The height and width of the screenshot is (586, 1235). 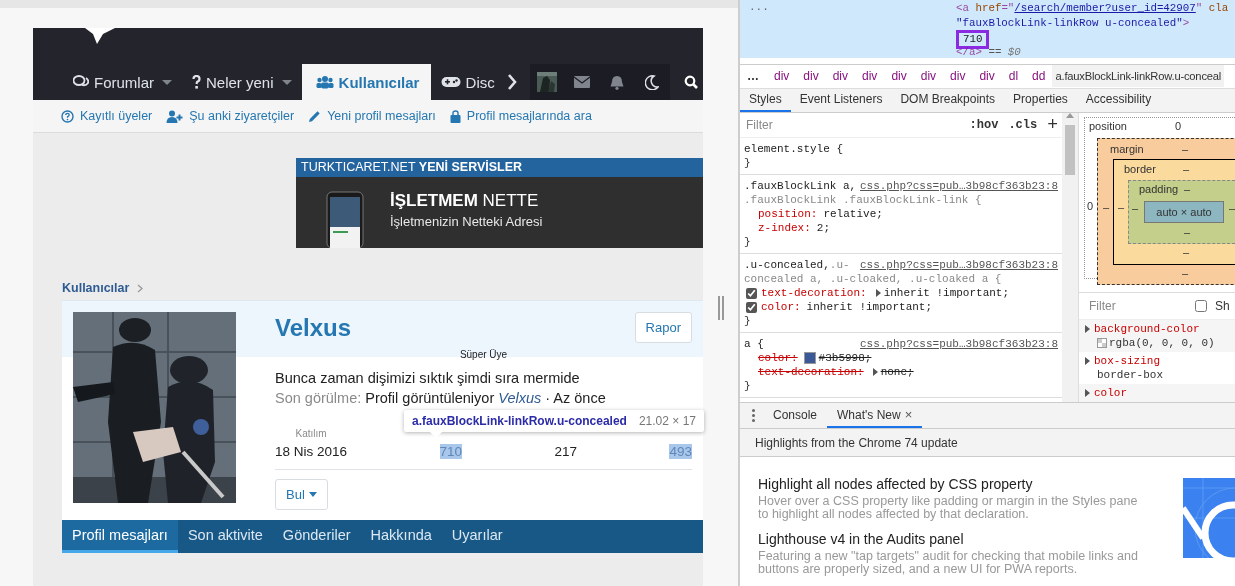 I want to click on nav-tab: Kullanıcılar, so click(x=366, y=82).